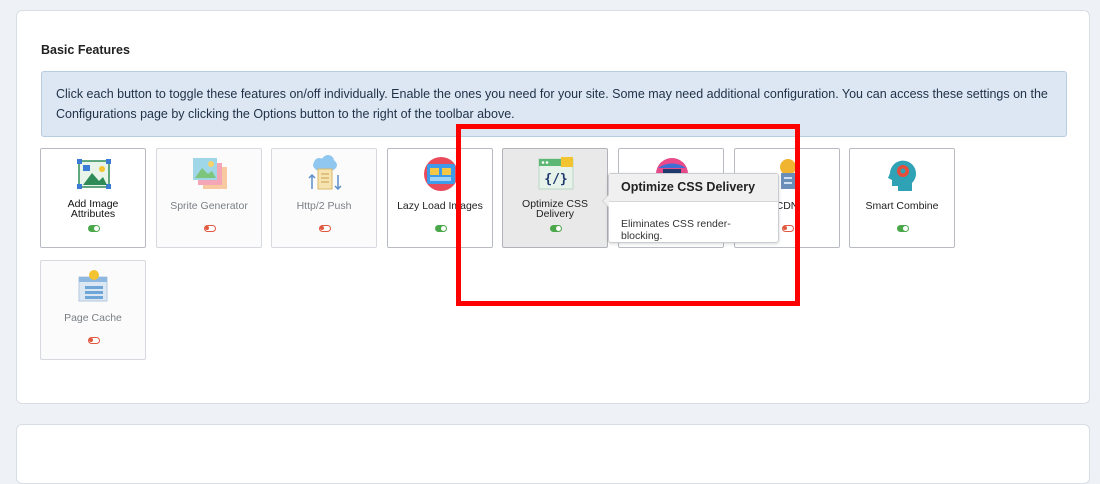 The image size is (1100, 484). I want to click on next-panel, so click(553, 454).